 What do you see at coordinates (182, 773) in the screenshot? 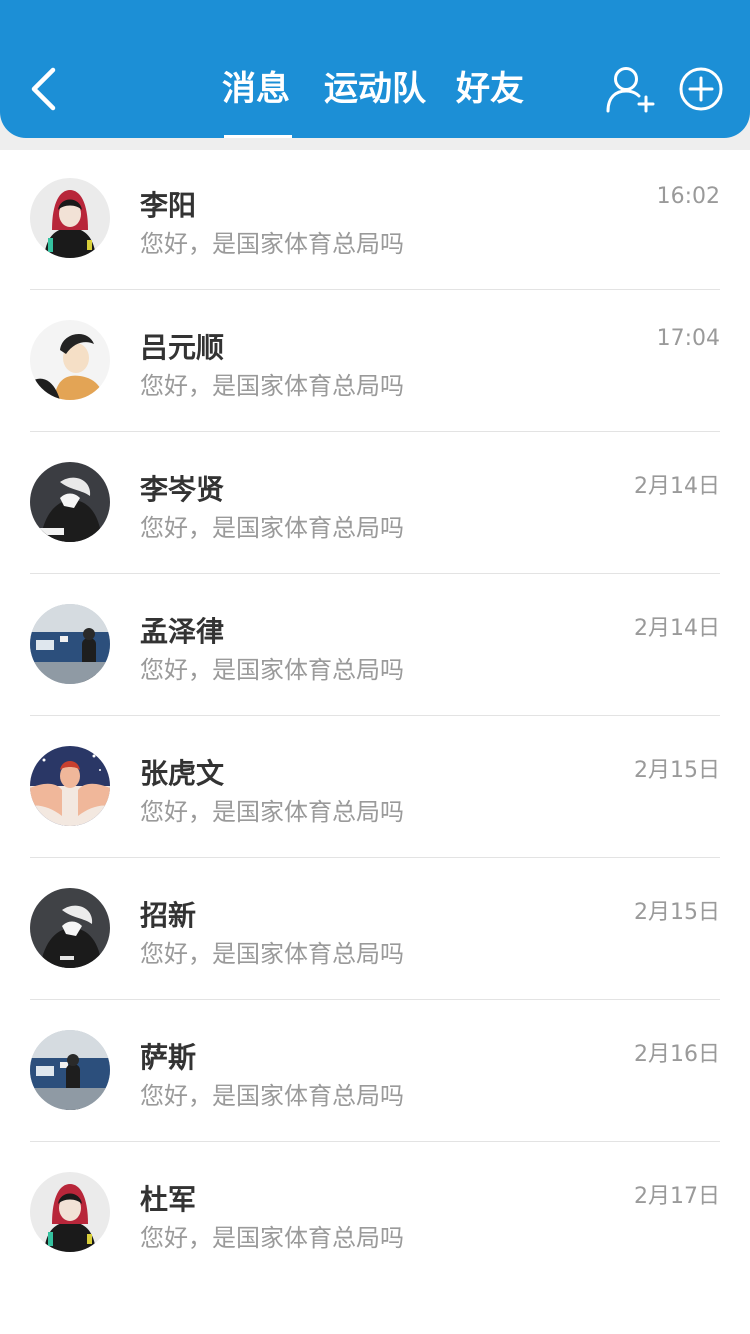
I see `contact-name: 张虎文` at bounding box center [182, 773].